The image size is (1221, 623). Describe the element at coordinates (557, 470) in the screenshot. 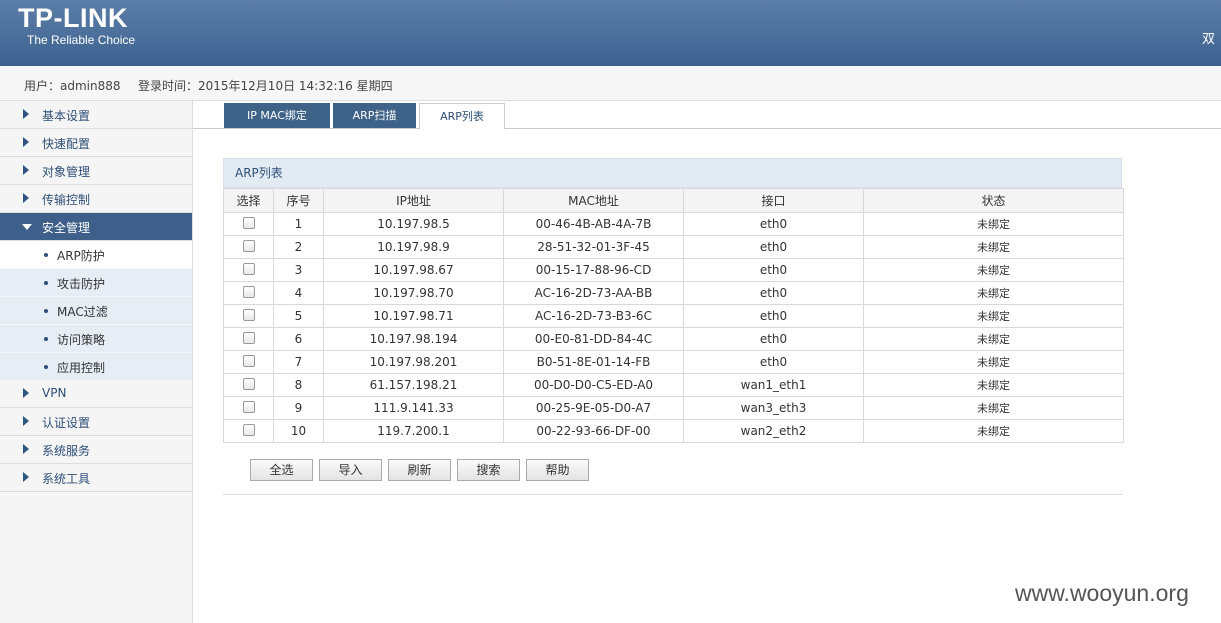

I see `help-button: 帮助` at that location.